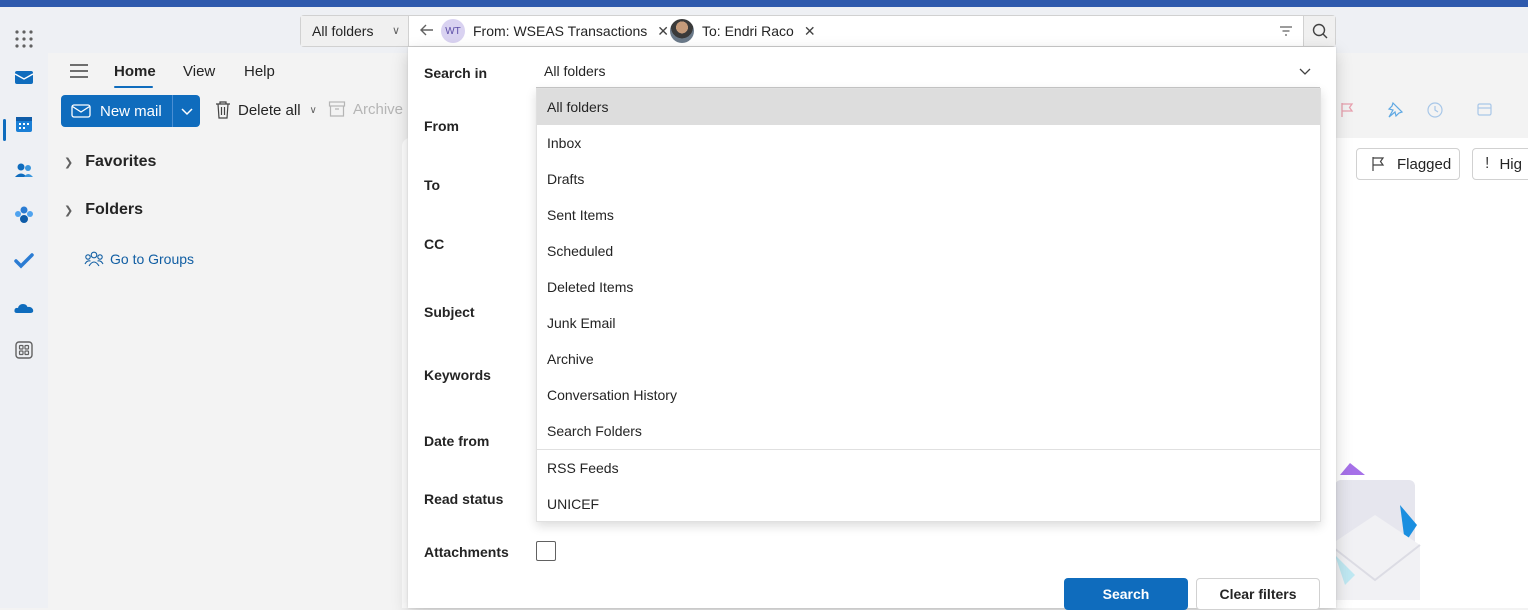  What do you see at coordinates (928, 359) in the screenshot?
I see `dropdown-option-archive: Archive` at bounding box center [928, 359].